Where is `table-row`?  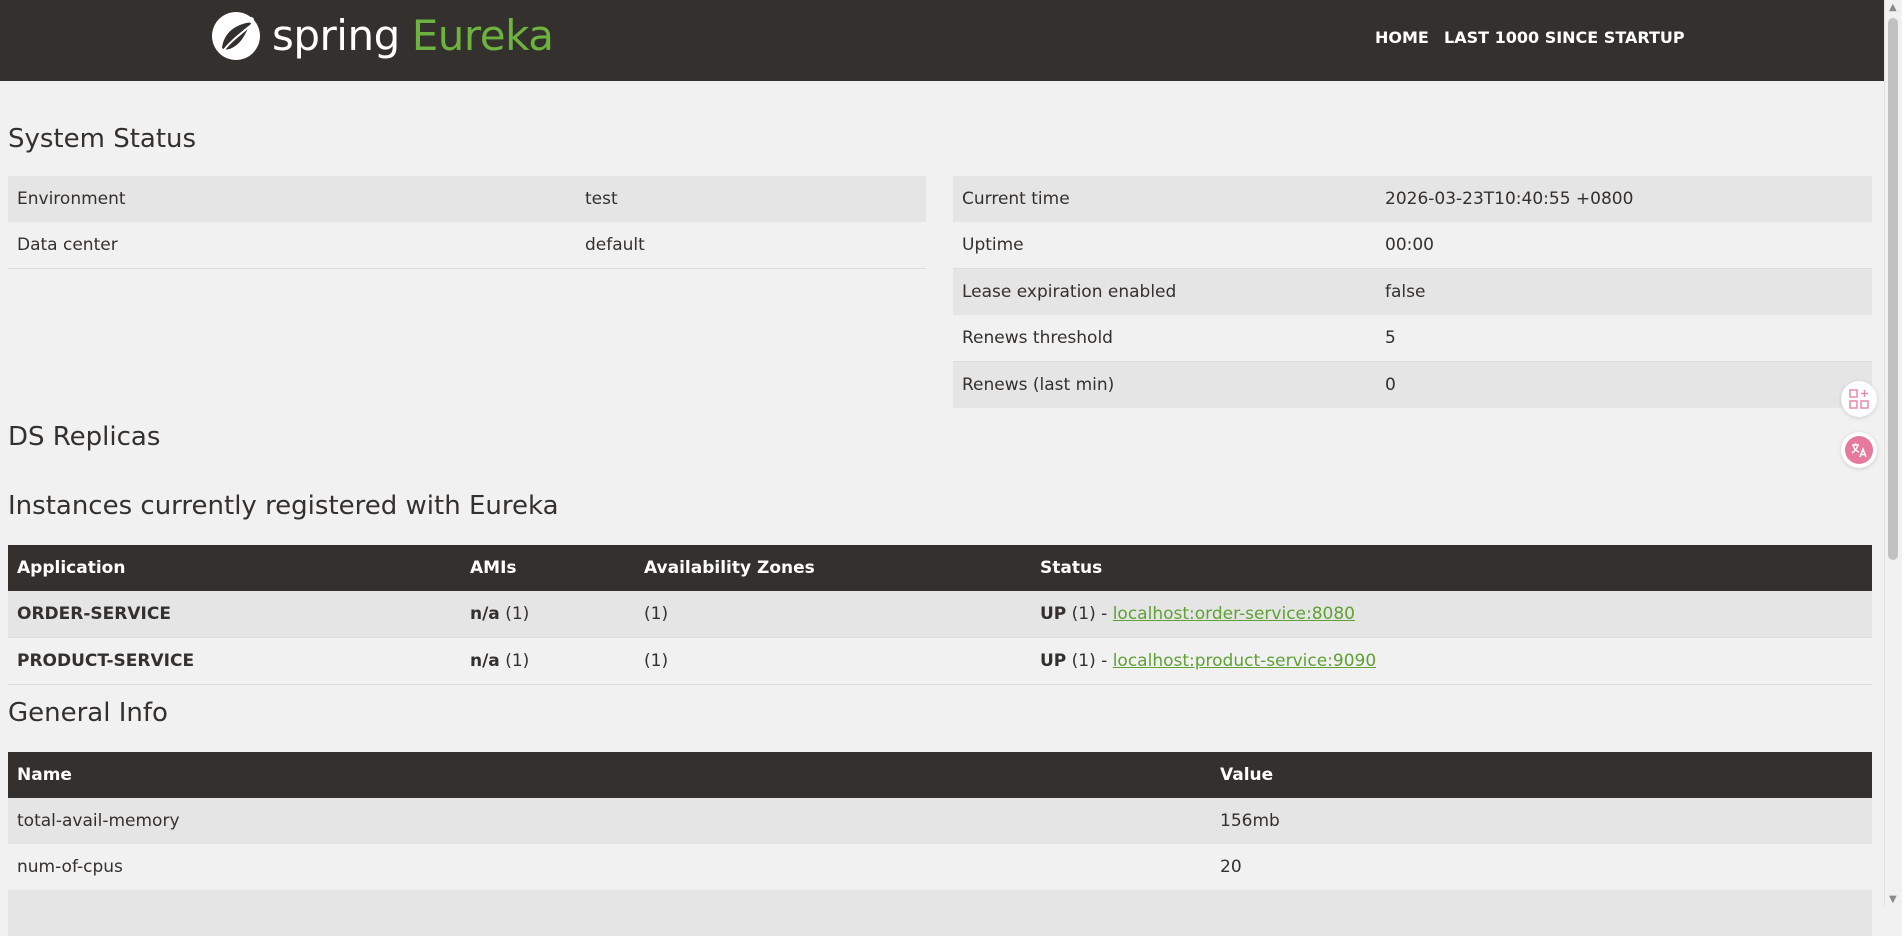 table-row is located at coordinates (940, 913).